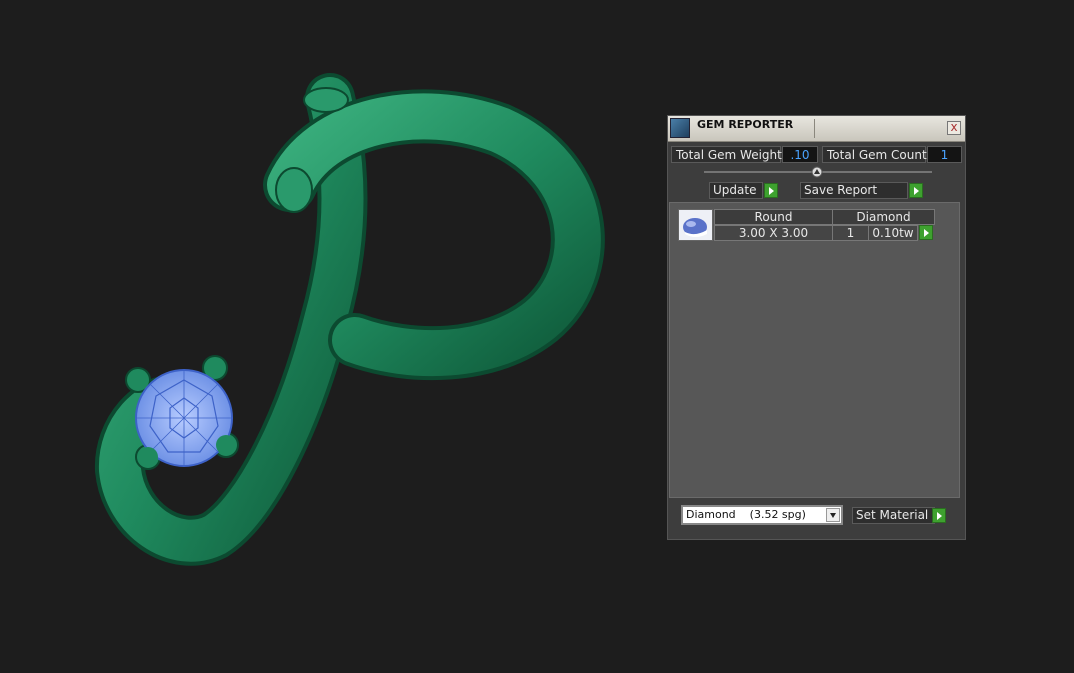  I want to click on gem-count-cell: 1, so click(850, 233).